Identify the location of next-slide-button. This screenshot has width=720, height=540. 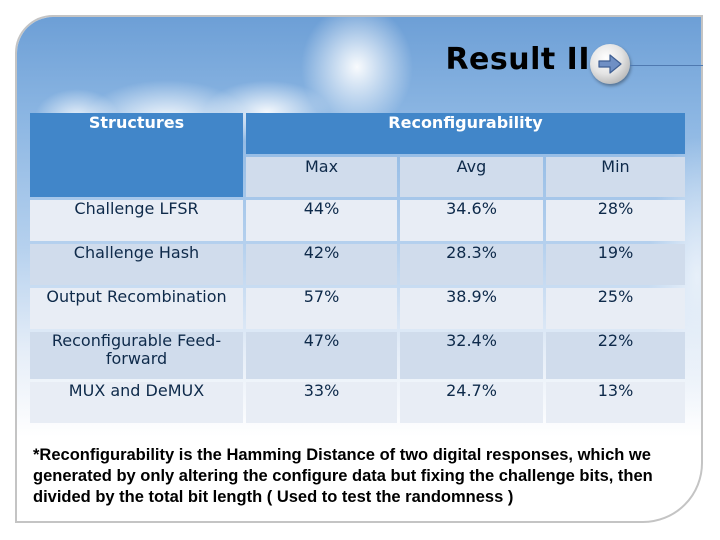
(610, 64).